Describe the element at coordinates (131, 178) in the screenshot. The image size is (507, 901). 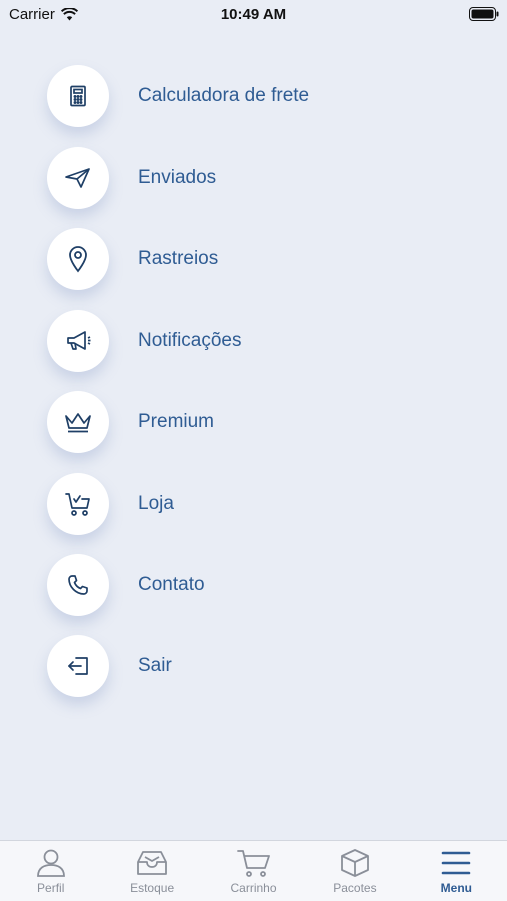
I see `menu-item-enviados: Enviados` at that location.